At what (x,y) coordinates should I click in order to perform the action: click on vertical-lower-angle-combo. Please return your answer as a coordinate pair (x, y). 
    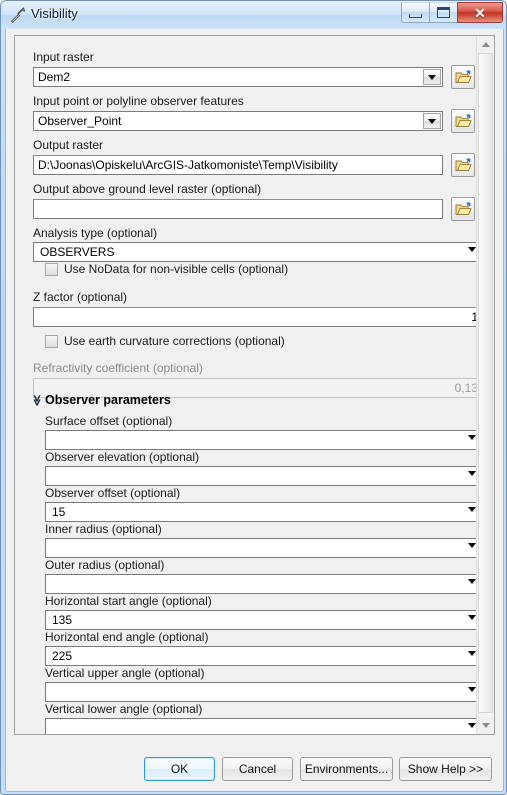
    Looking at the image, I should click on (264, 726).